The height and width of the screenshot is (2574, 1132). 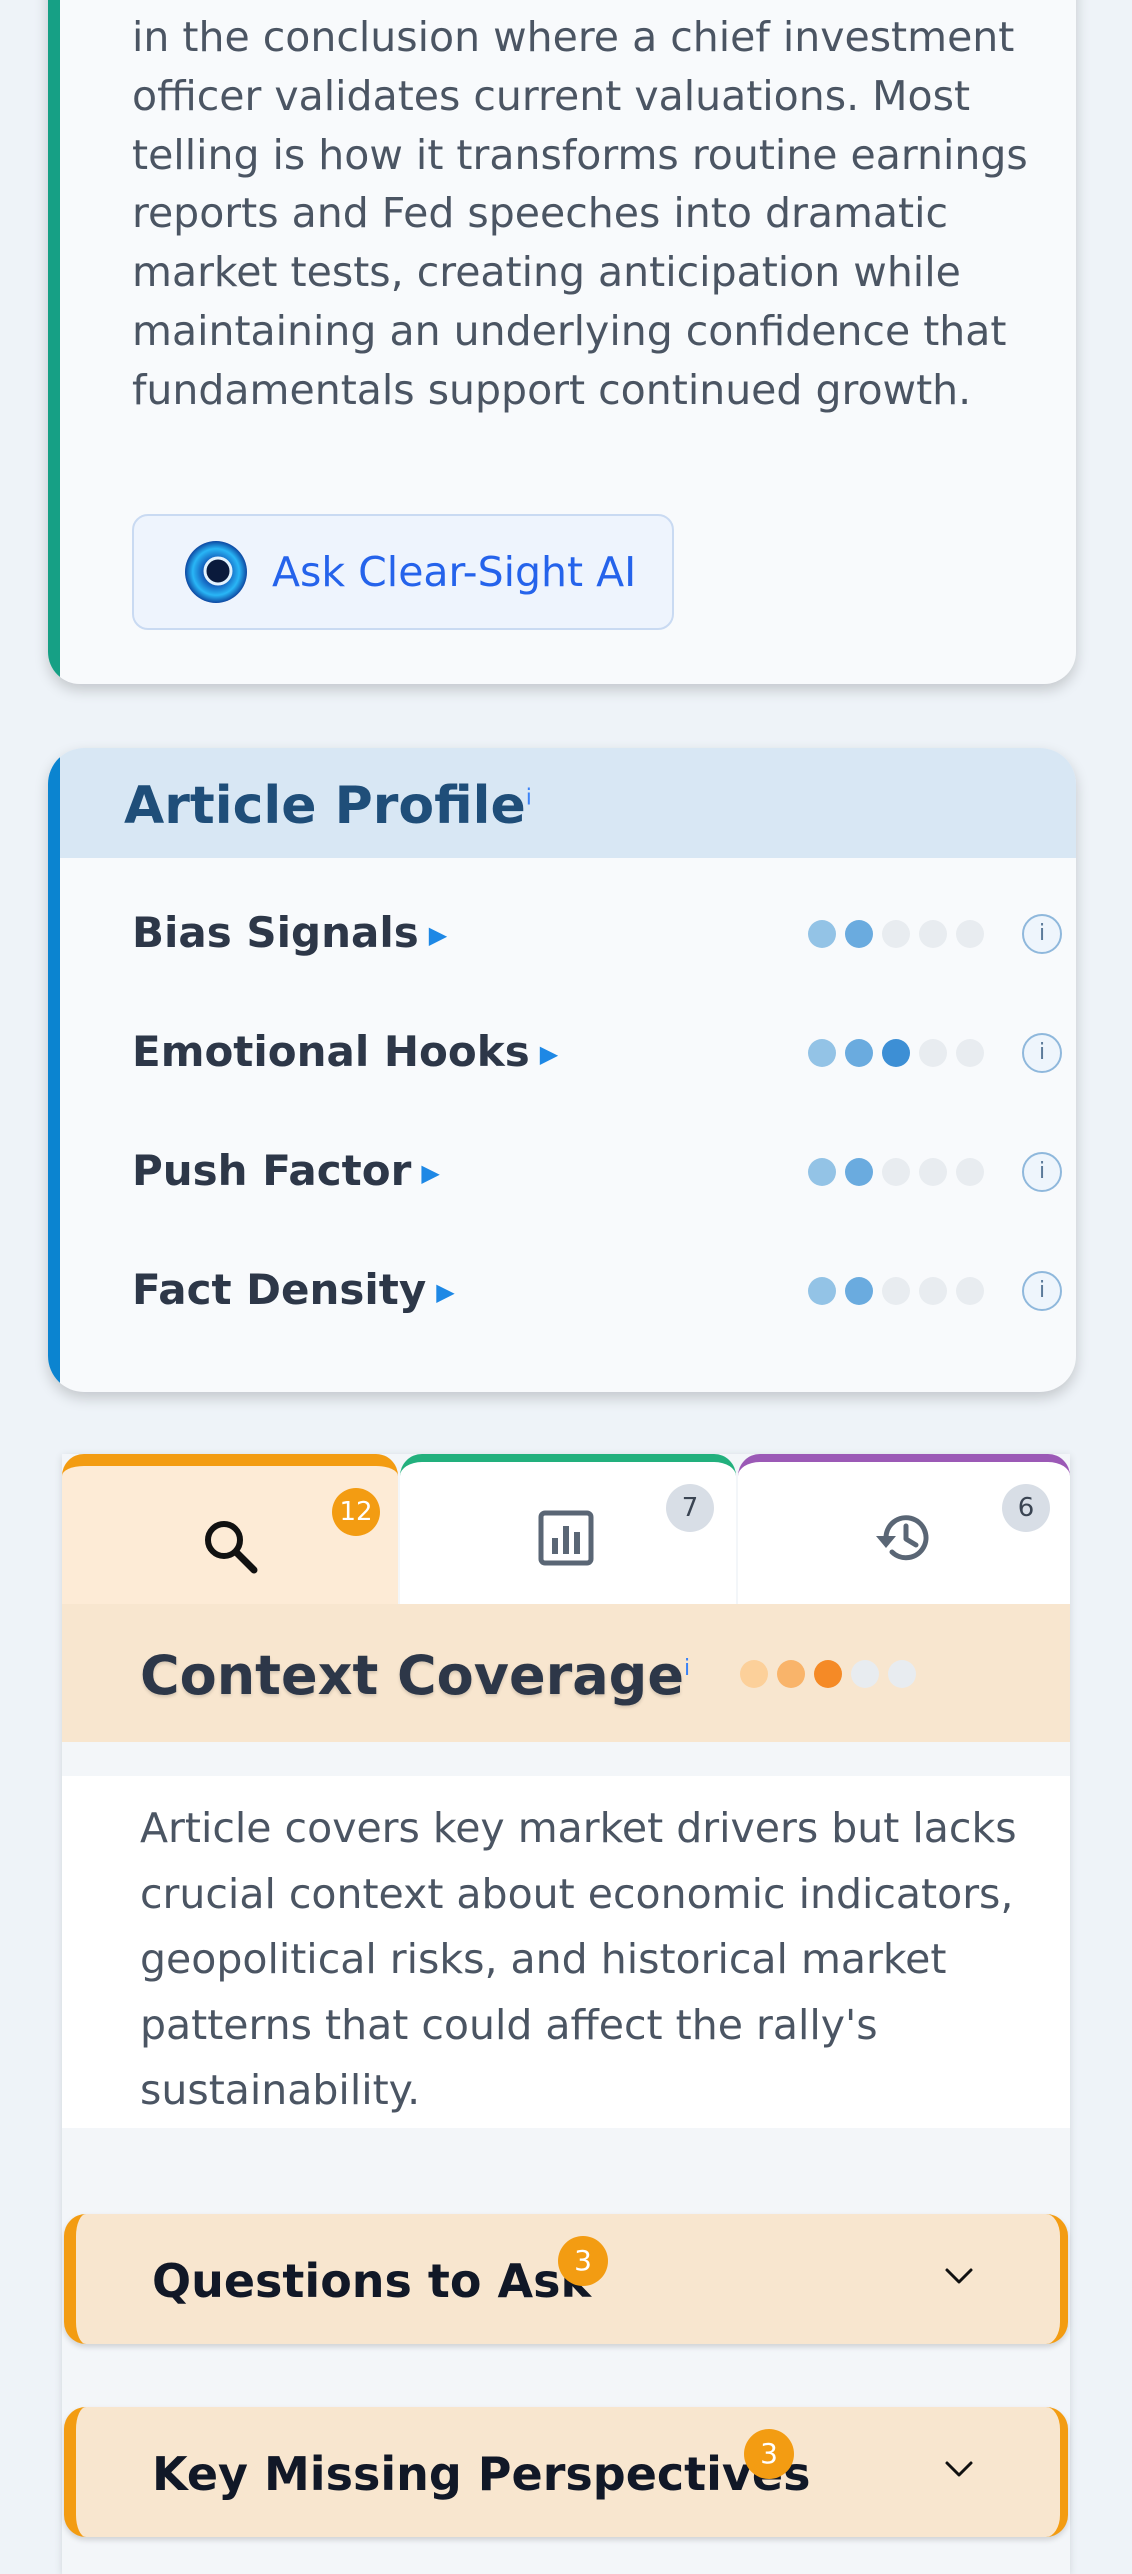 What do you see at coordinates (604, 934) in the screenshot?
I see `profile-row-bias-signals: Bias Signals ▶ i` at bounding box center [604, 934].